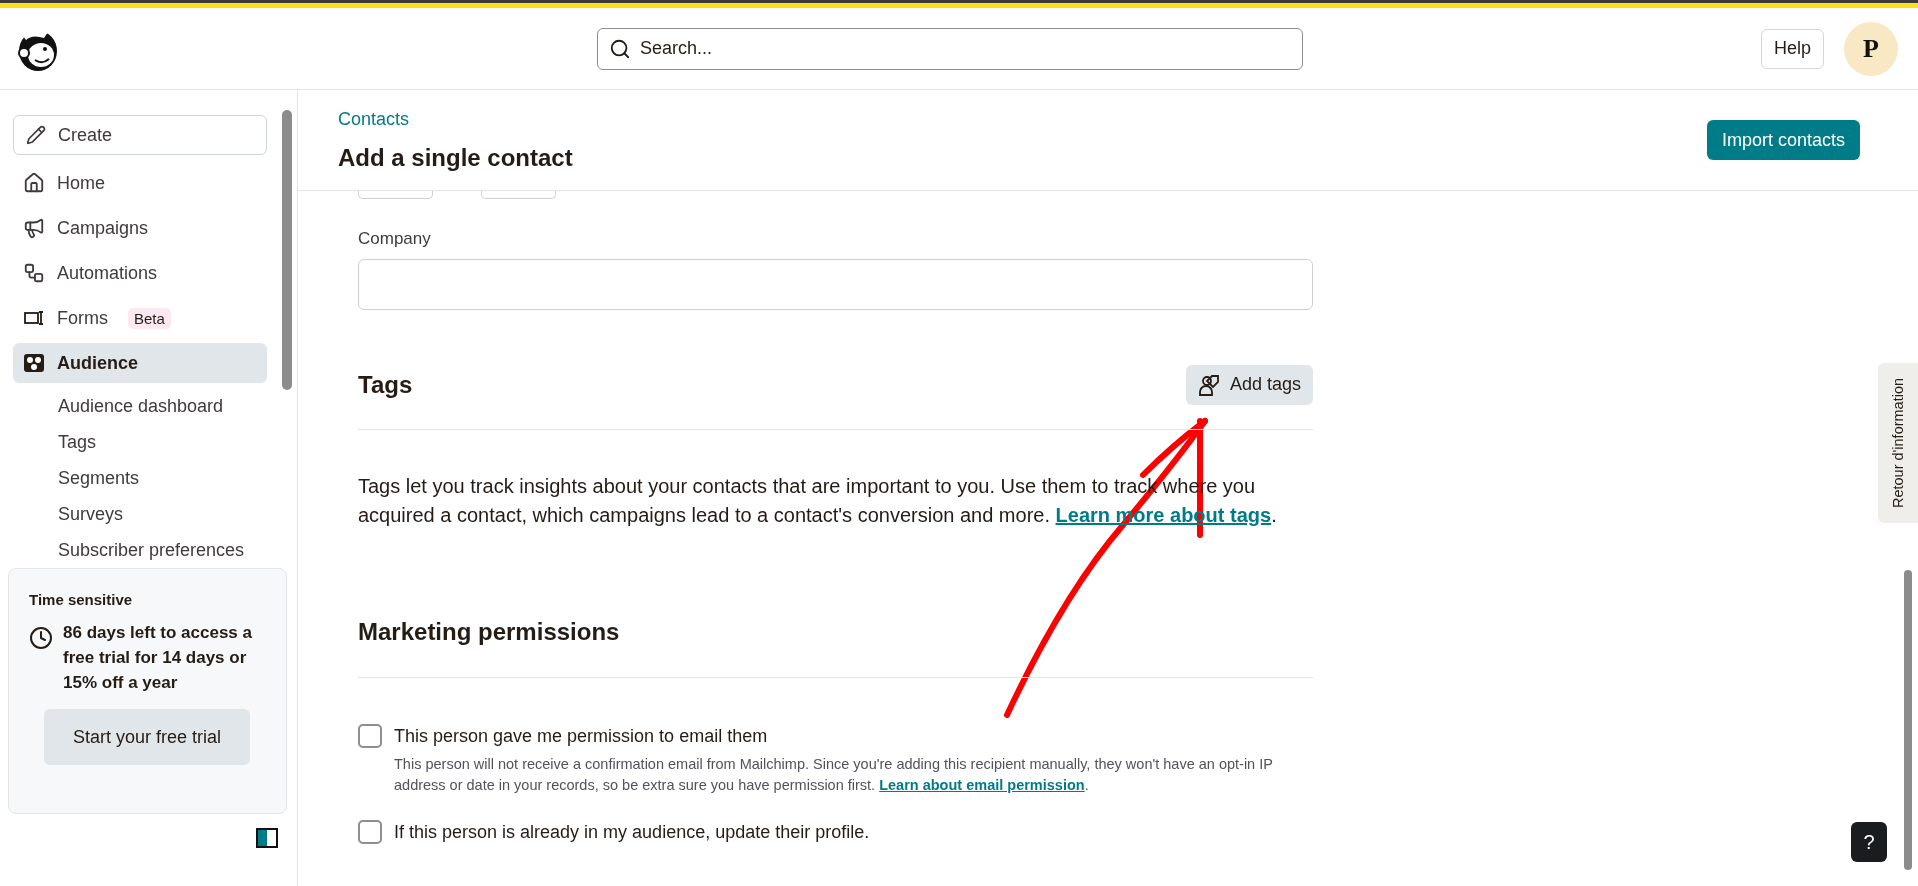  Describe the element at coordinates (982, 785) in the screenshot. I see `email-permission-link: Learn about email permission` at that location.